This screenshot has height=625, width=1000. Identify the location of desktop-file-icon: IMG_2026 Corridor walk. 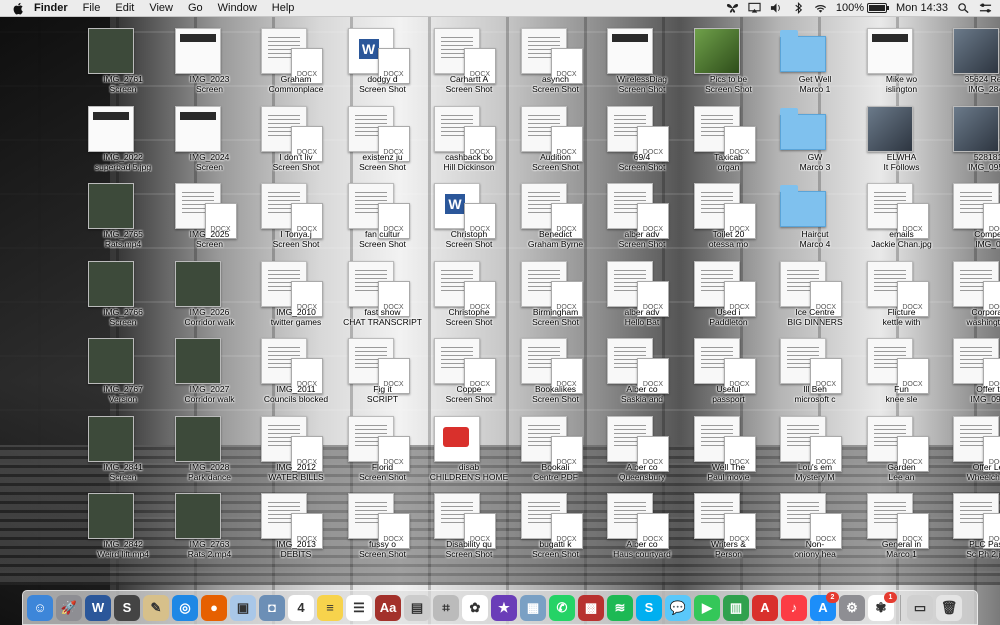
(210, 295).